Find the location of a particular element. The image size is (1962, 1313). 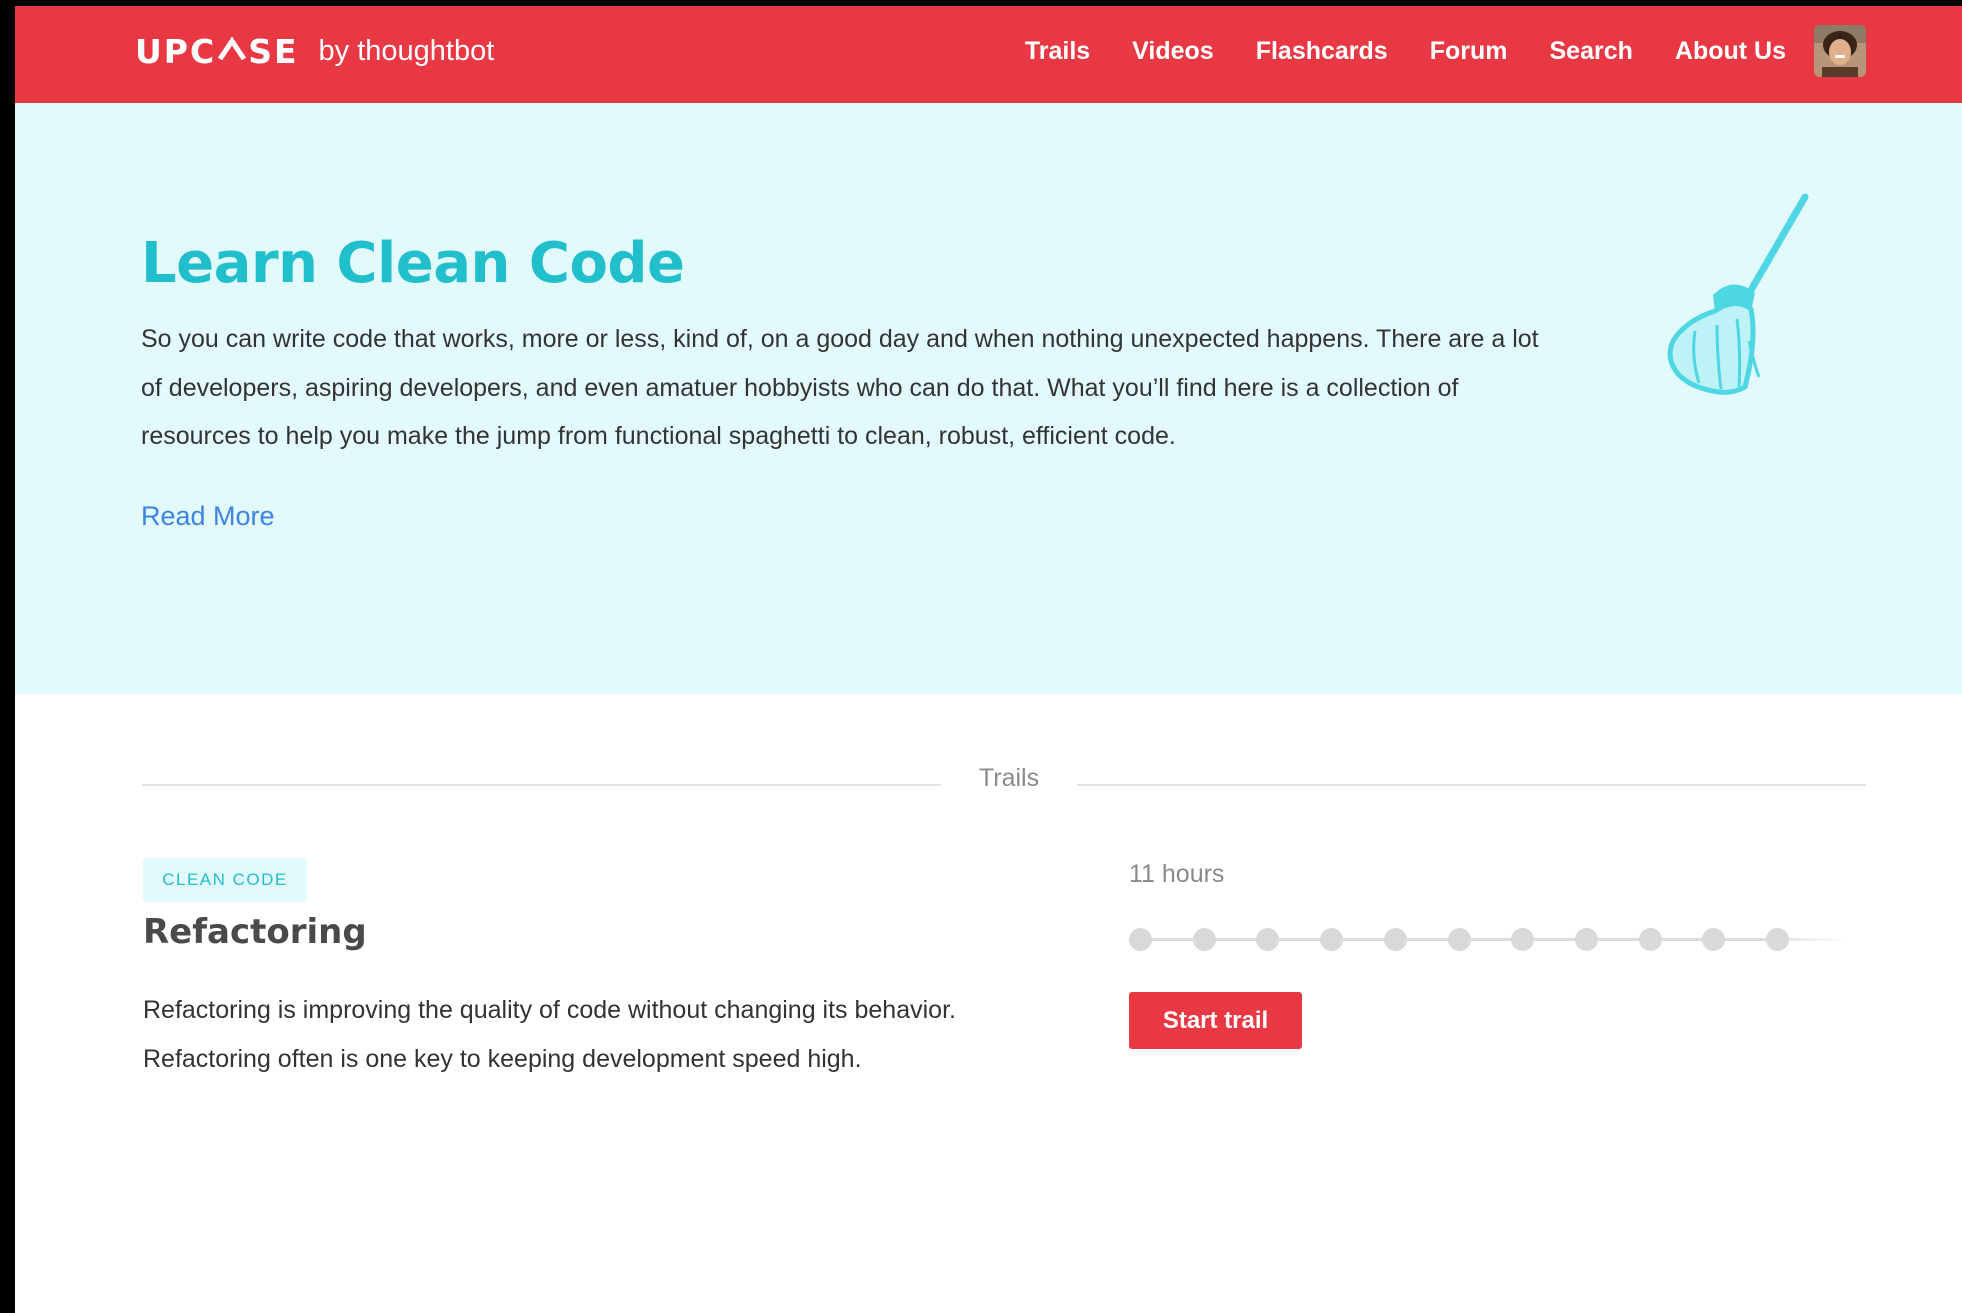

read-more-link: Read More is located at coordinates (208, 516).